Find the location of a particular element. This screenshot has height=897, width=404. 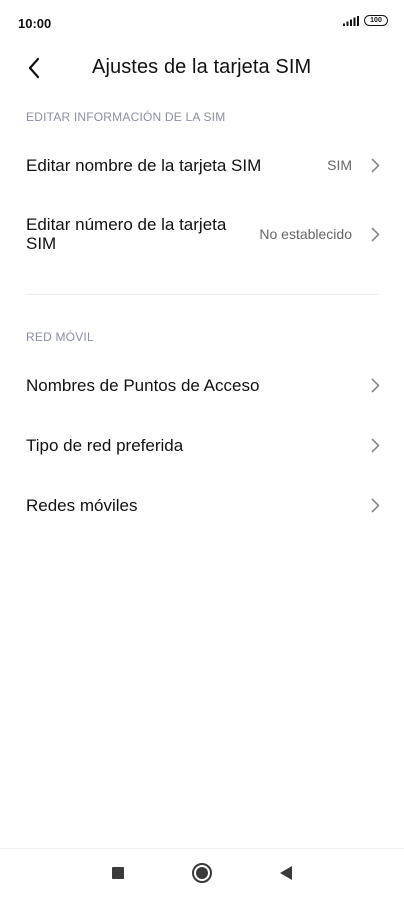

section-header-mobile-network: RED MÓVIL is located at coordinates (60, 337).